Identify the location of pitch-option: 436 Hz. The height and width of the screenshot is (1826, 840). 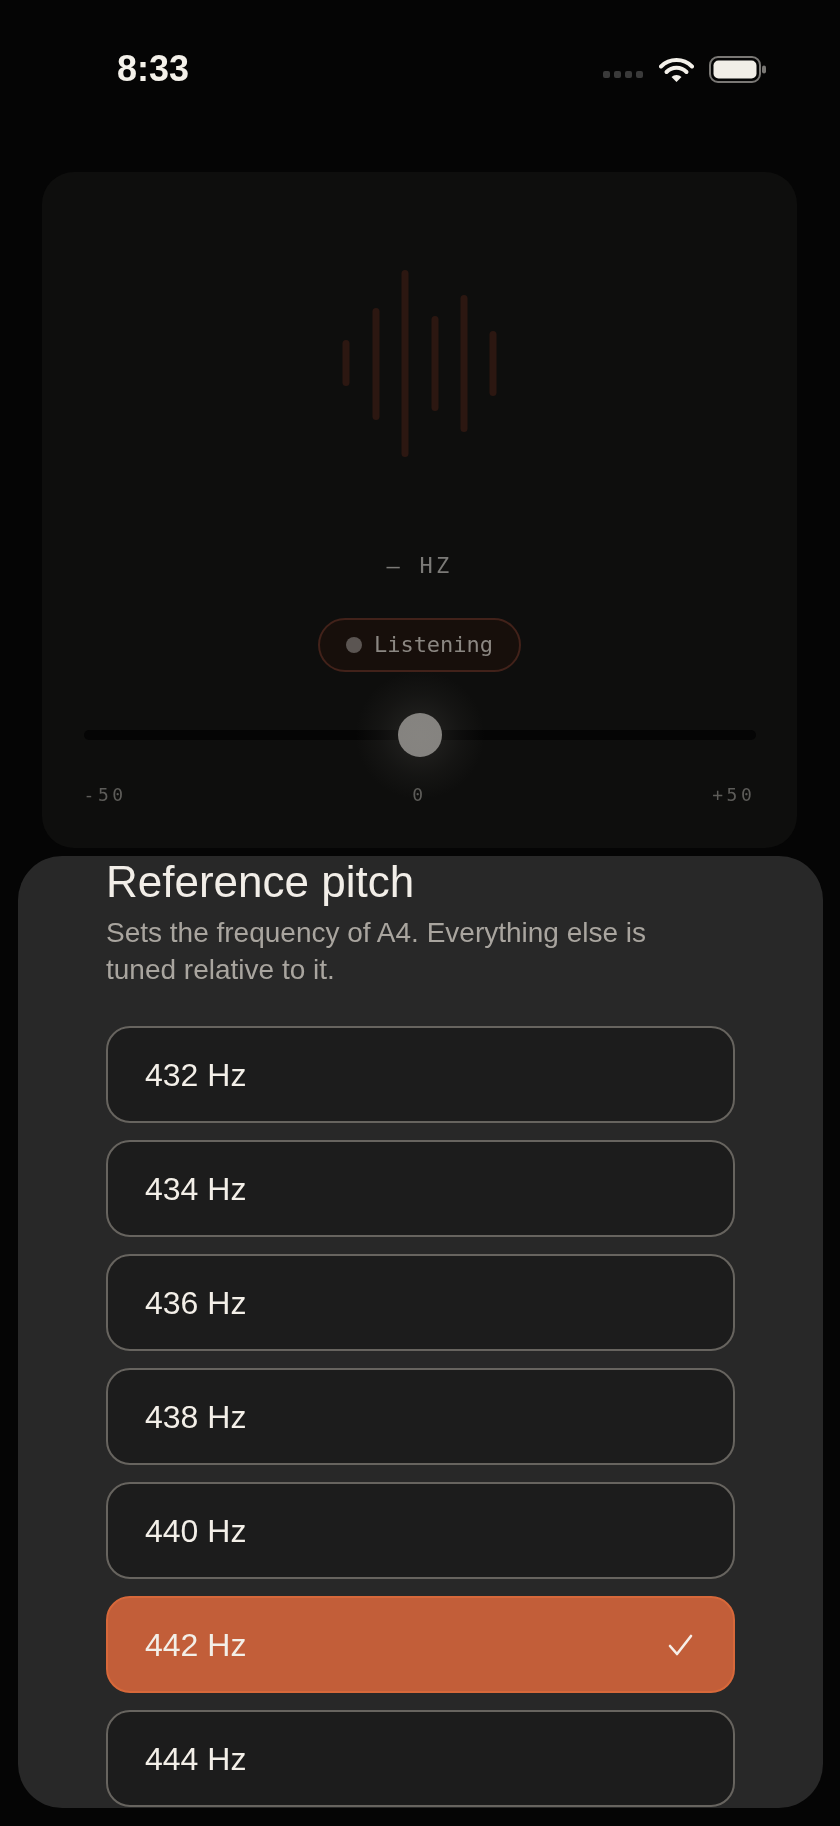
(420, 1302).